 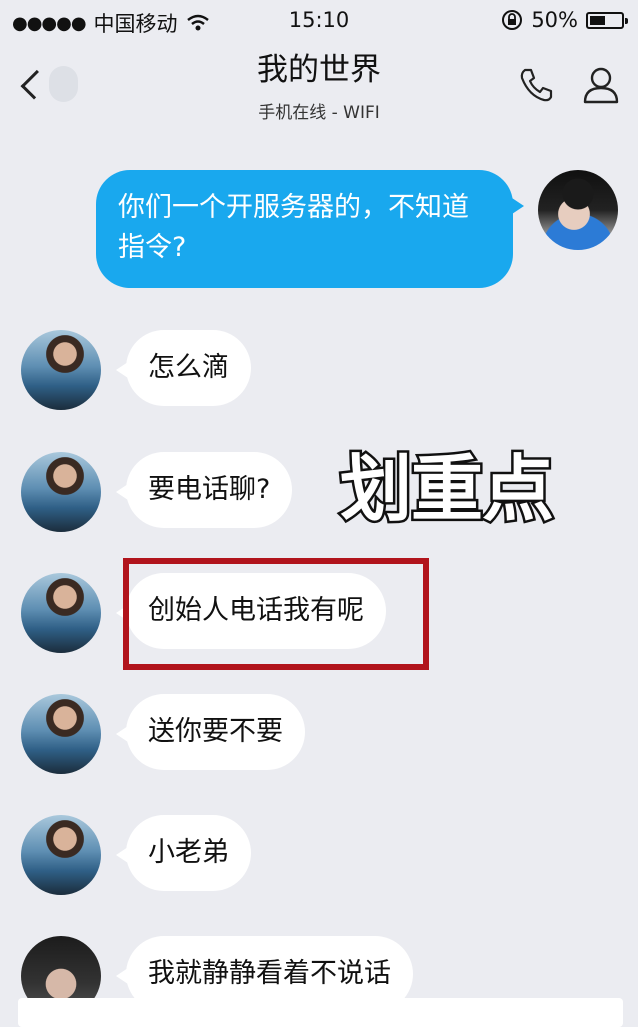 What do you see at coordinates (446, 489) in the screenshot?
I see `emphasis-caption: 划重点` at bounding box center [446, 489].